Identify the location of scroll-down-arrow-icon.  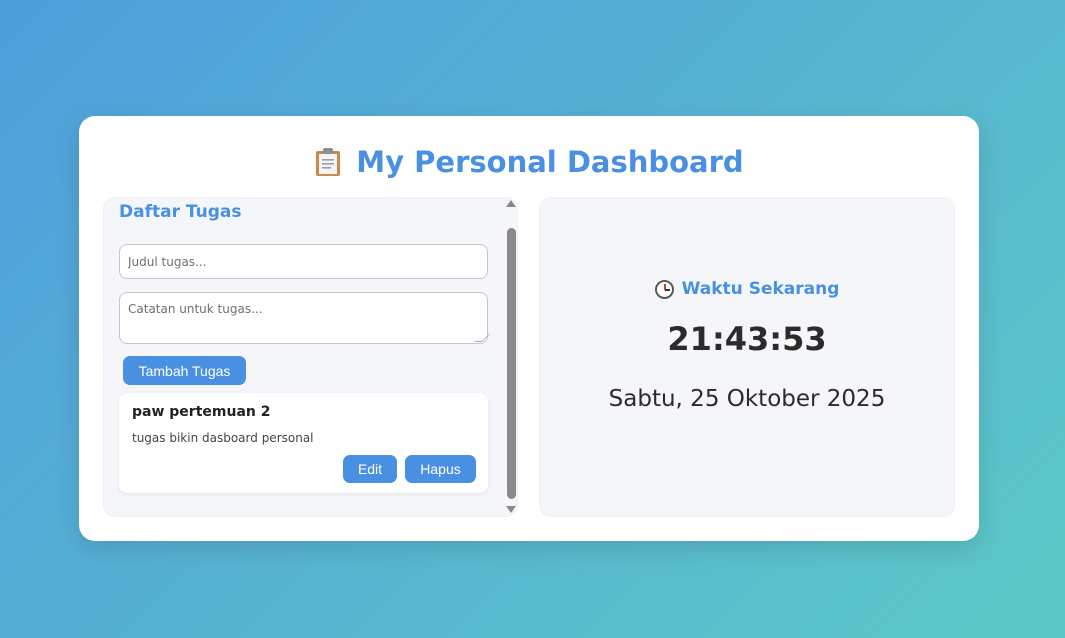
(511, 509).